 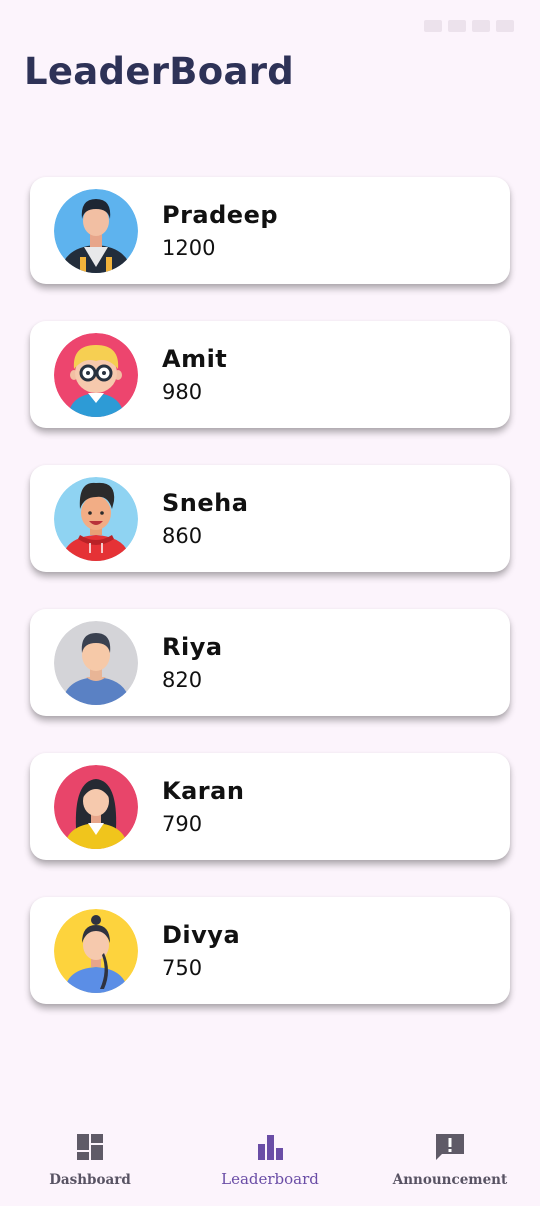 What do you see at coordinates (469, 26) in the screenshot?
I see `status-icons` at bounding box center [469, 26].